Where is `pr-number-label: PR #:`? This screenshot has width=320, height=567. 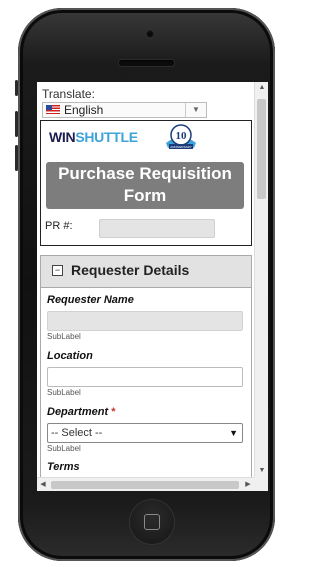 pr-number-label: PR #: is located at coordinates (59, 226).